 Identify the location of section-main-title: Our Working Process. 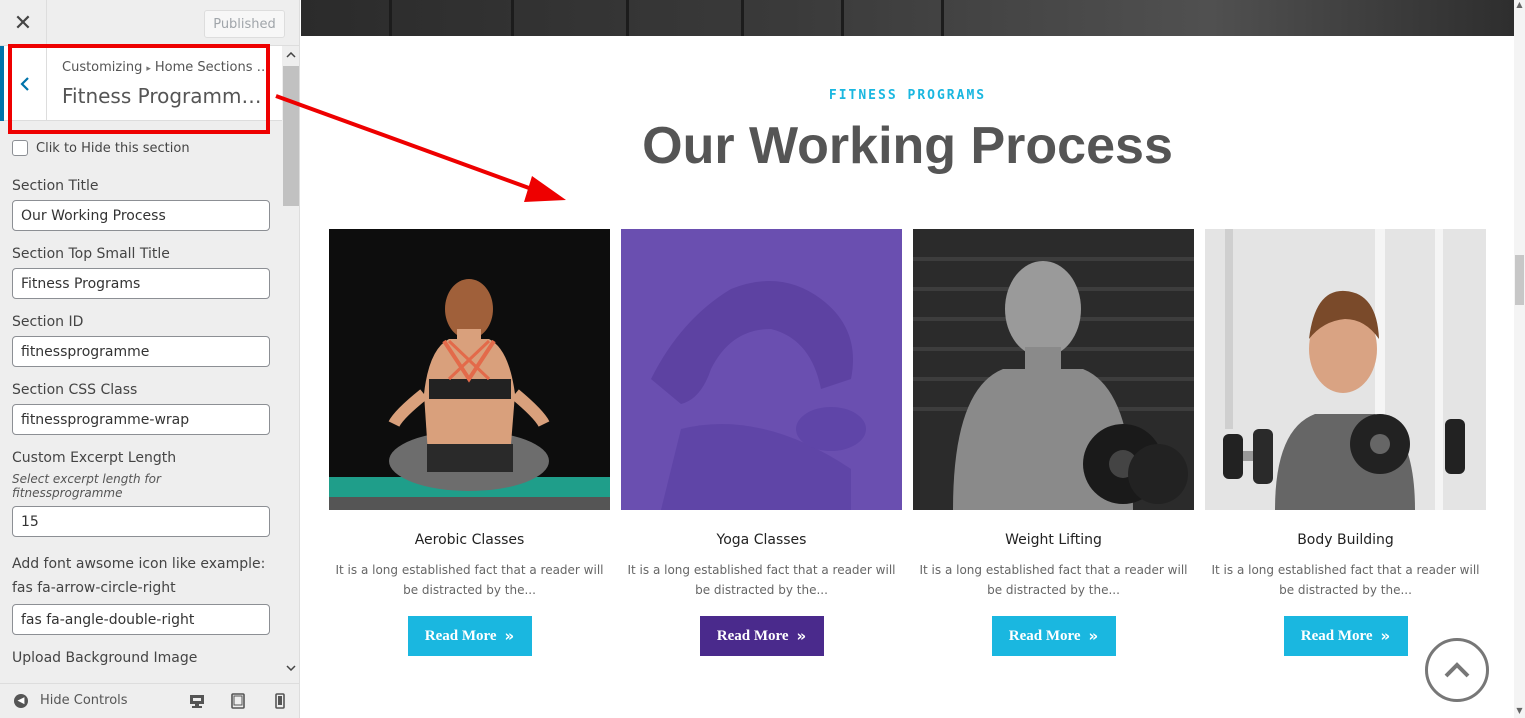
(907, 146).